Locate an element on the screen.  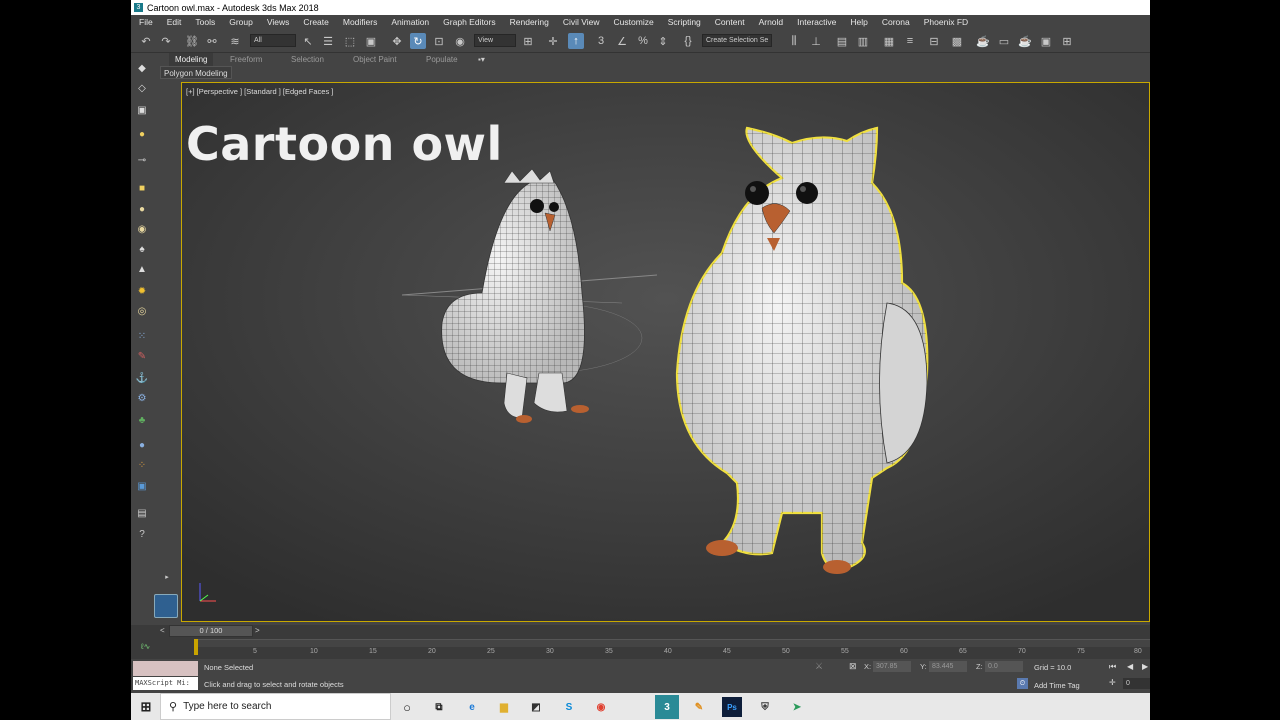
align-icon: ⊥ is located at coordinates (816, 41).